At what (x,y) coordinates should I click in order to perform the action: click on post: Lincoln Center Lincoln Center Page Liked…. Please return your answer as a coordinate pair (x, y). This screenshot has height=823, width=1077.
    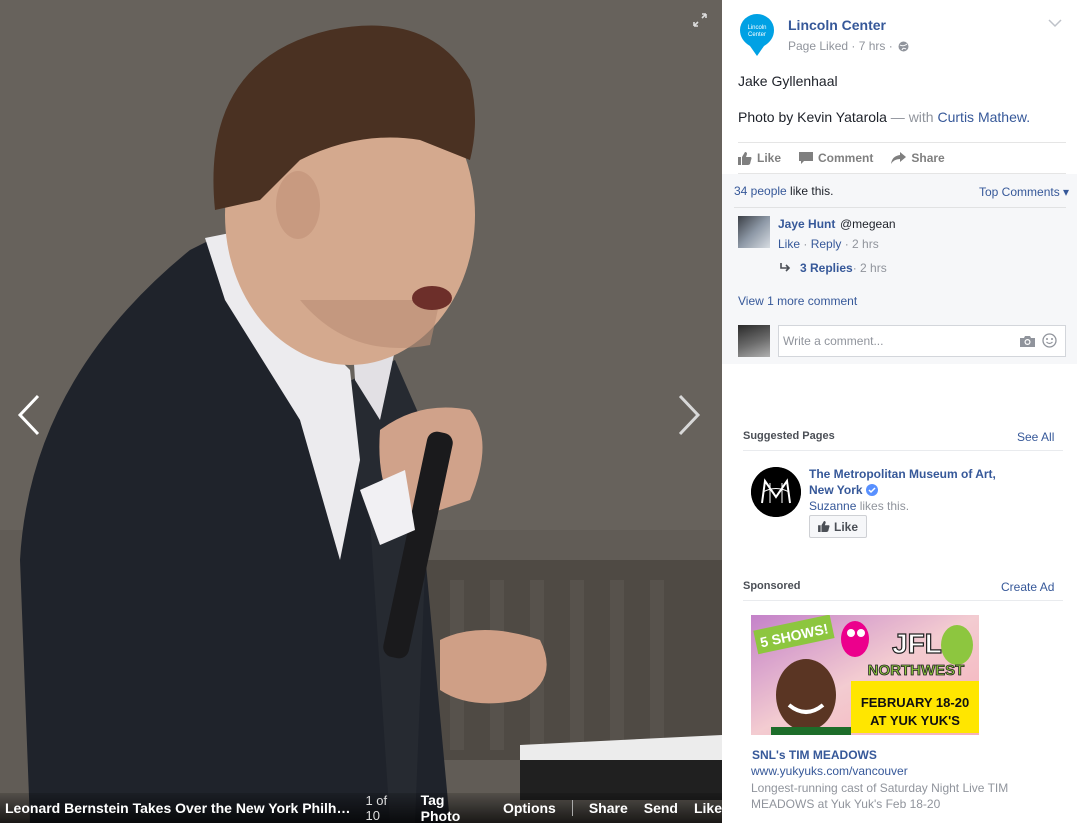
    Looking at the image, I should click on (899, 182).